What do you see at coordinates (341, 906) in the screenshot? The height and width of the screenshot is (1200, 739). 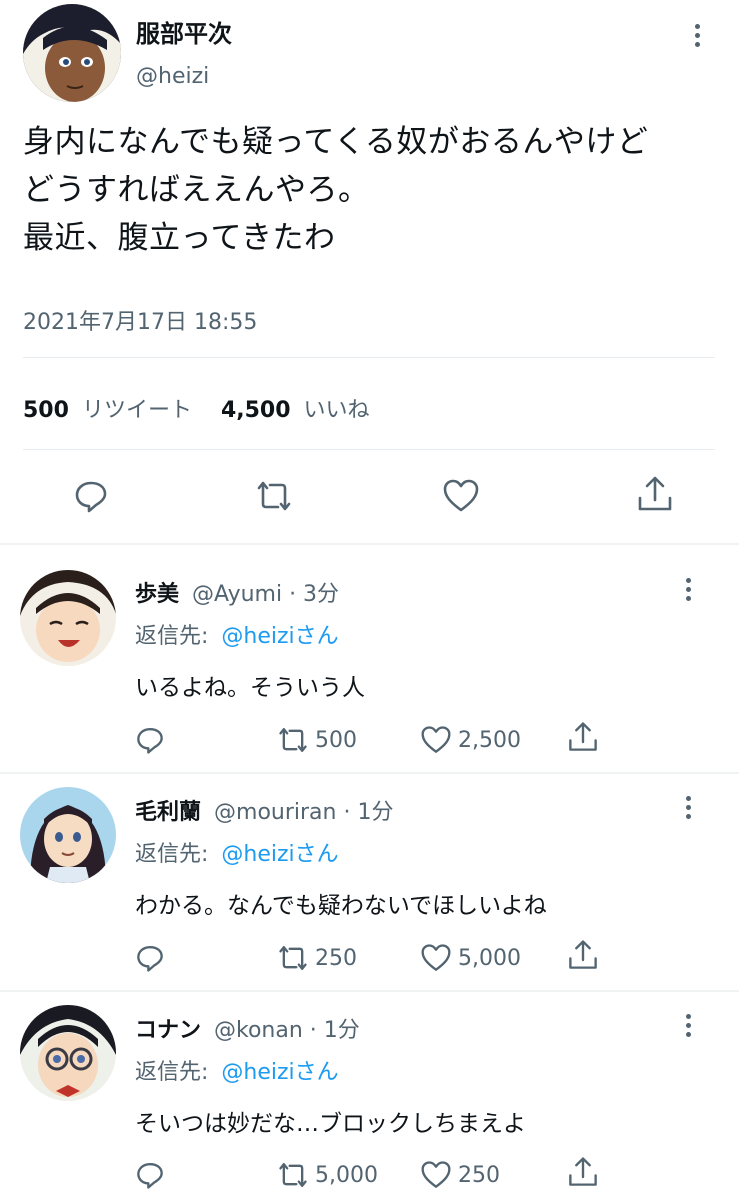 I see `reply-text: わかる。なんでも疑わないでほしいよね` at bounding box center [341, 906].